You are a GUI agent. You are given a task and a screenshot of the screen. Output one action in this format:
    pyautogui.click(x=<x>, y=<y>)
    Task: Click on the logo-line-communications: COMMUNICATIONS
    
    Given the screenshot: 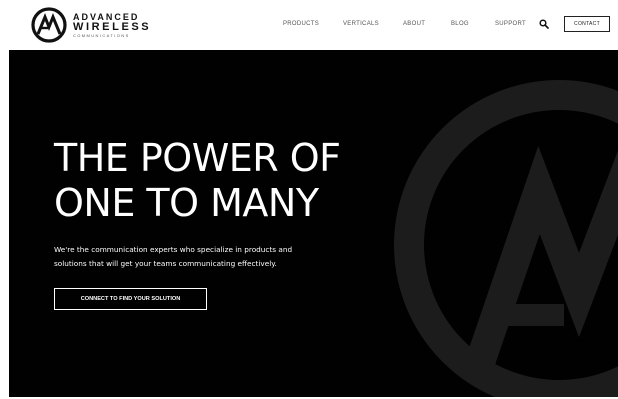 What is the action you would take?
    pyautogui.click(x=101, y=35)
    